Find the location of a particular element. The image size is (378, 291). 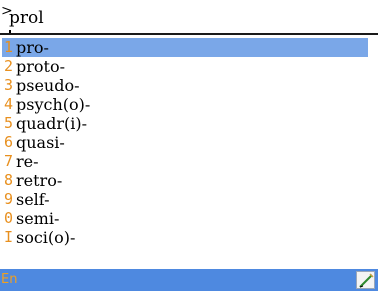

suggestion-item: 7 re- is located at coordinates (189, 161).